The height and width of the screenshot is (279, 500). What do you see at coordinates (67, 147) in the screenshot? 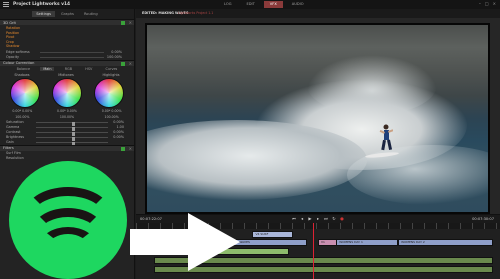
I see `filters-section-header: Filters ×` at bounding box center [67, 147].